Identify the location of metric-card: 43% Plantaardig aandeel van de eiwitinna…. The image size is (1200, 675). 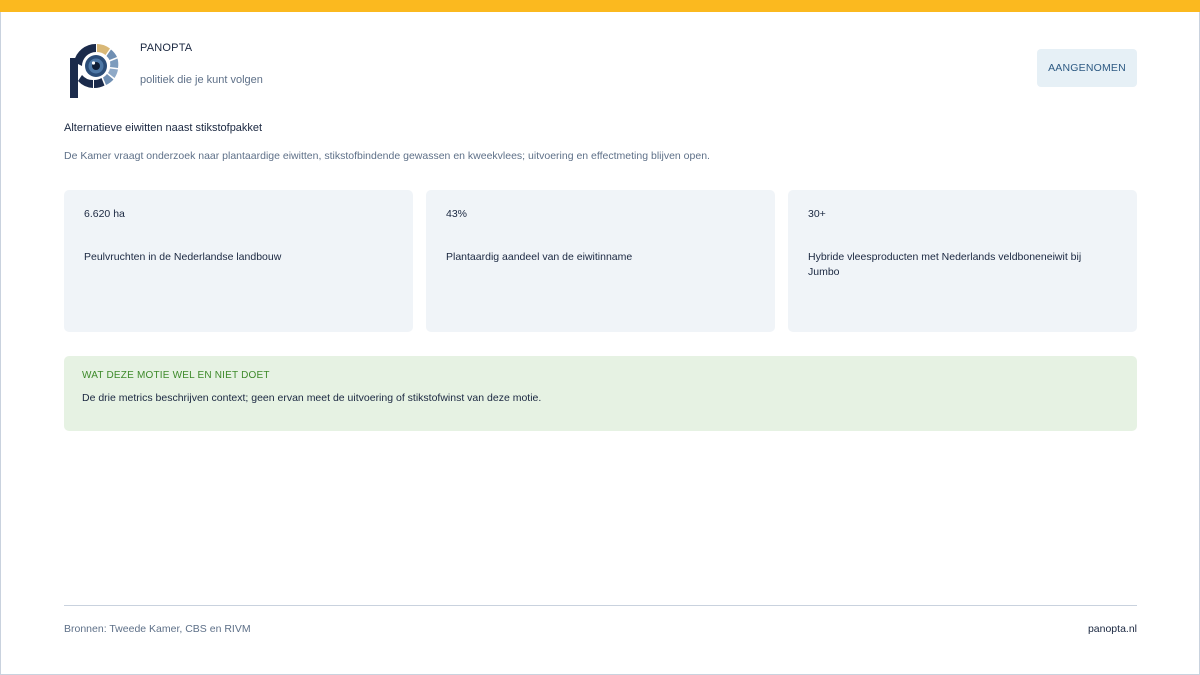
(600, 261).